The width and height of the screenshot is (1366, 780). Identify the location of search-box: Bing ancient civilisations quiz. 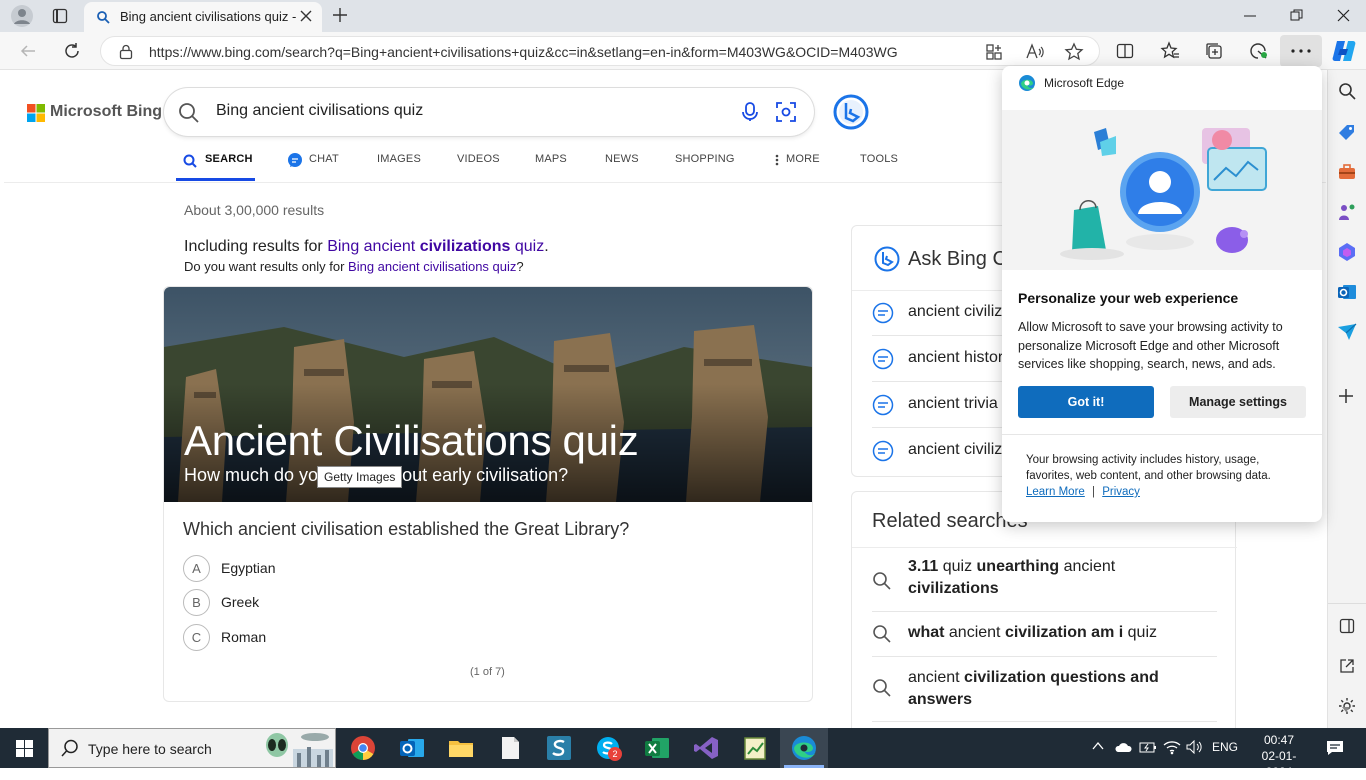
(489, 112).